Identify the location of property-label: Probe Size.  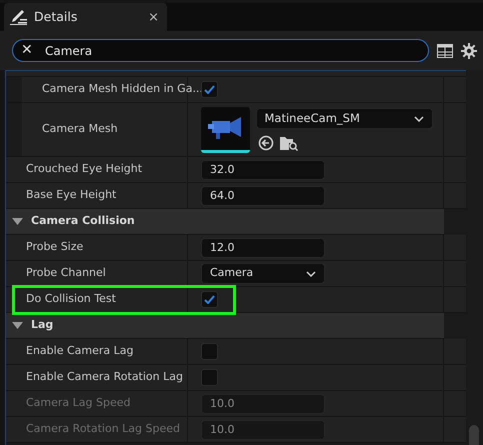
(55, 247).